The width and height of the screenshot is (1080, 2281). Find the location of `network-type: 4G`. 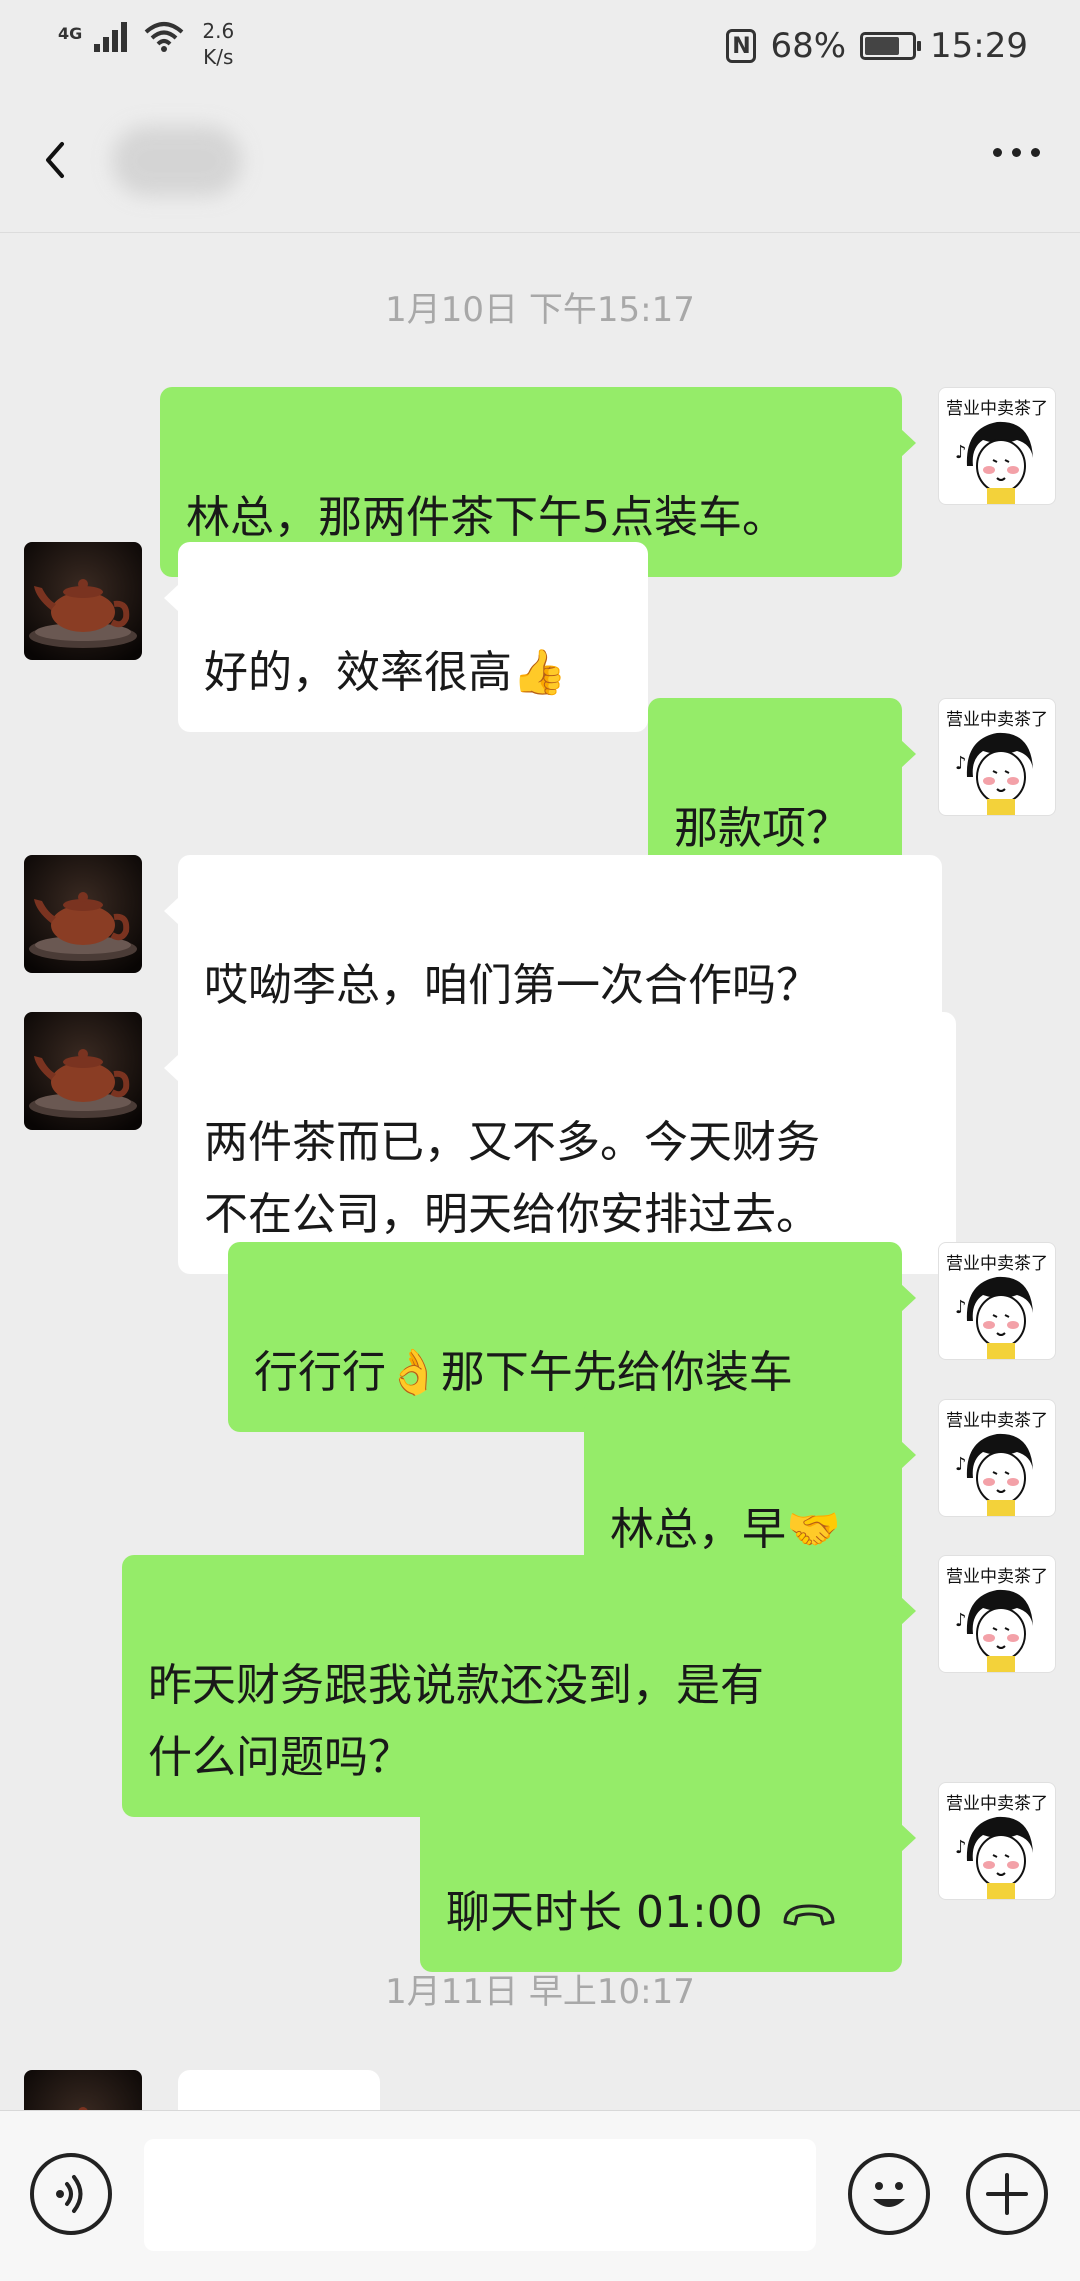

network-type: 4G is located at coordinates (70, 33).